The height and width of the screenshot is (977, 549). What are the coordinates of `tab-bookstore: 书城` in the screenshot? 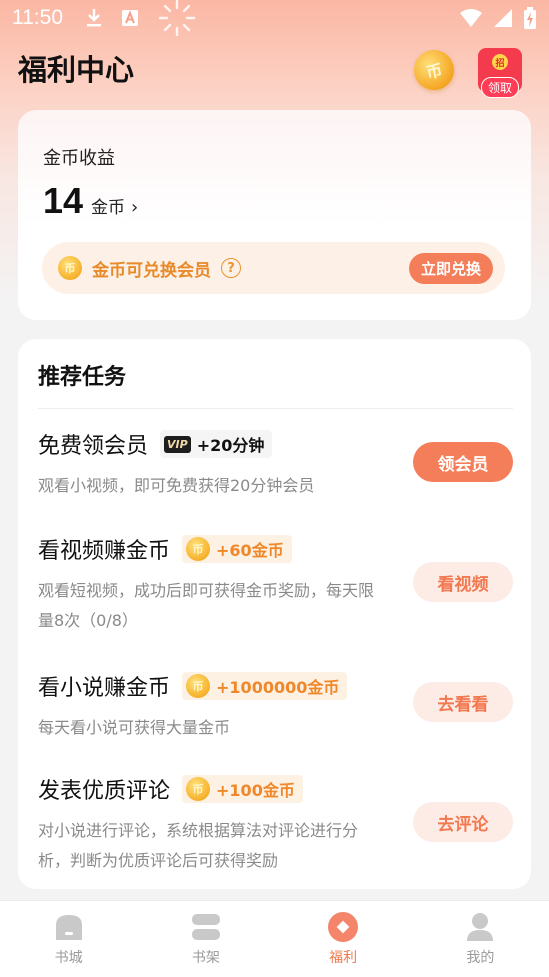 It's located at (68, 939).